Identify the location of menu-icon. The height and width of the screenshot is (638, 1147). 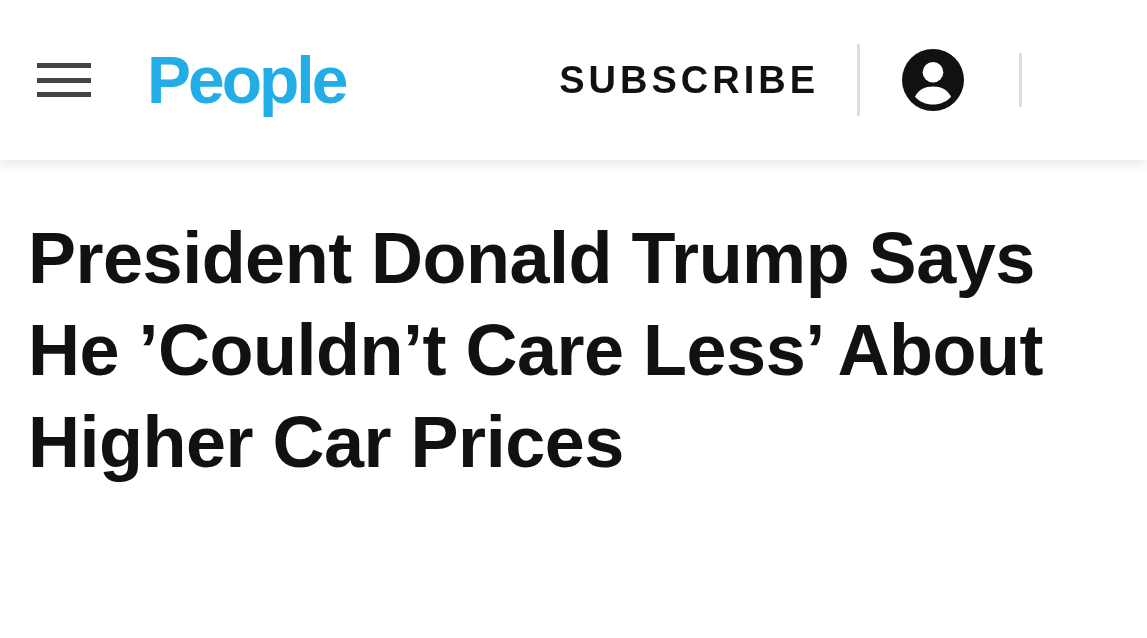
(64, 80).